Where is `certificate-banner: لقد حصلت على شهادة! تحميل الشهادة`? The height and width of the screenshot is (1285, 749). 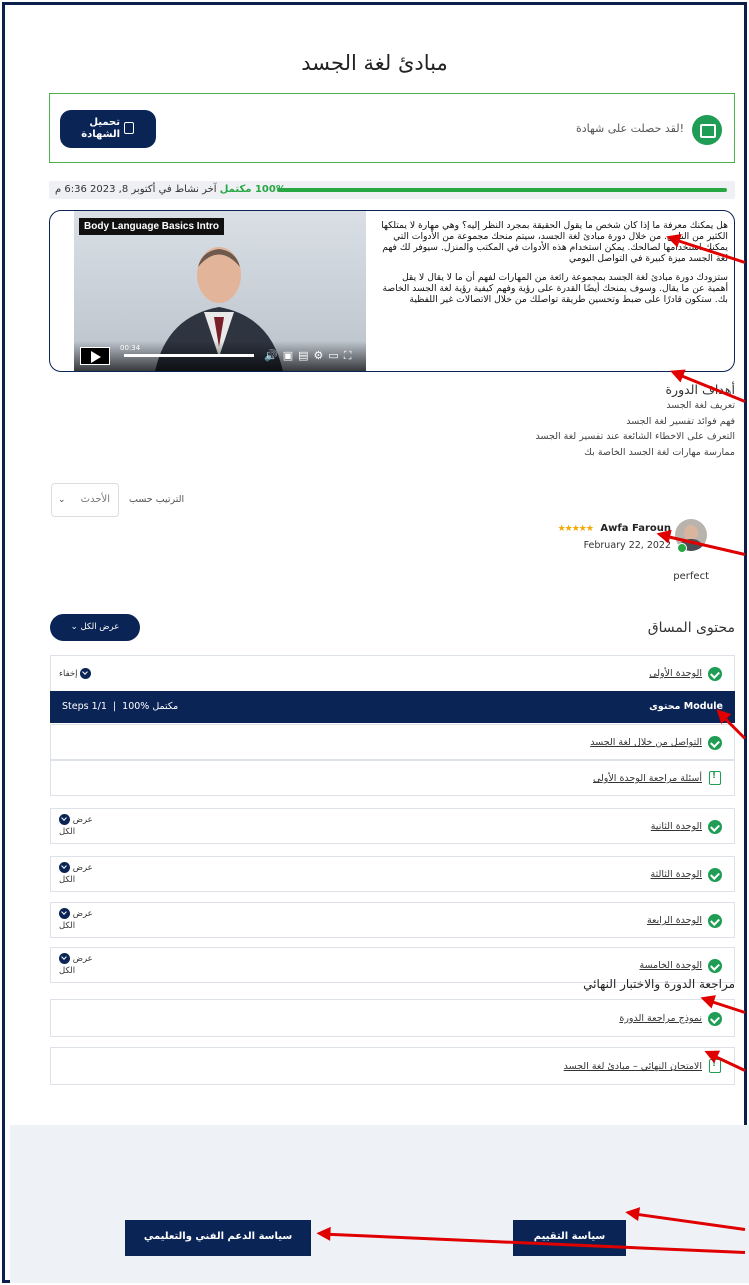 certificate-banner: لقد حصلت على شهادة! تحميل الشهادة is located at coordinates (392, 128).